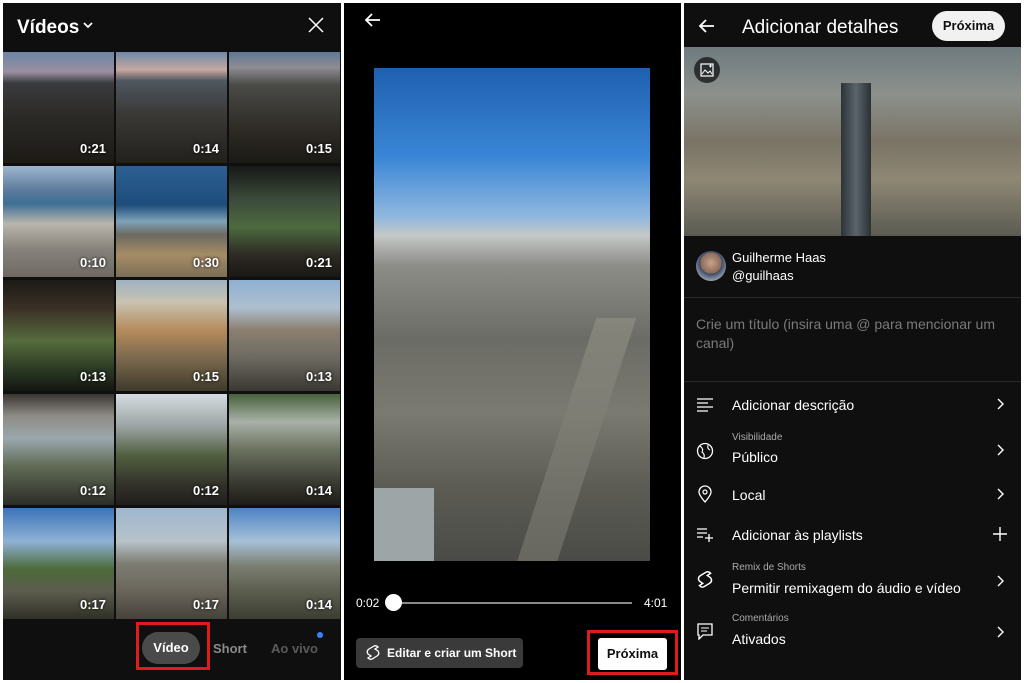 The height and width of the screenshot is (683, 1024). What do you see at coordinates (368, 603) in the screenshot?
I see `current-time: 0:02` at bounding box center [368, 603].